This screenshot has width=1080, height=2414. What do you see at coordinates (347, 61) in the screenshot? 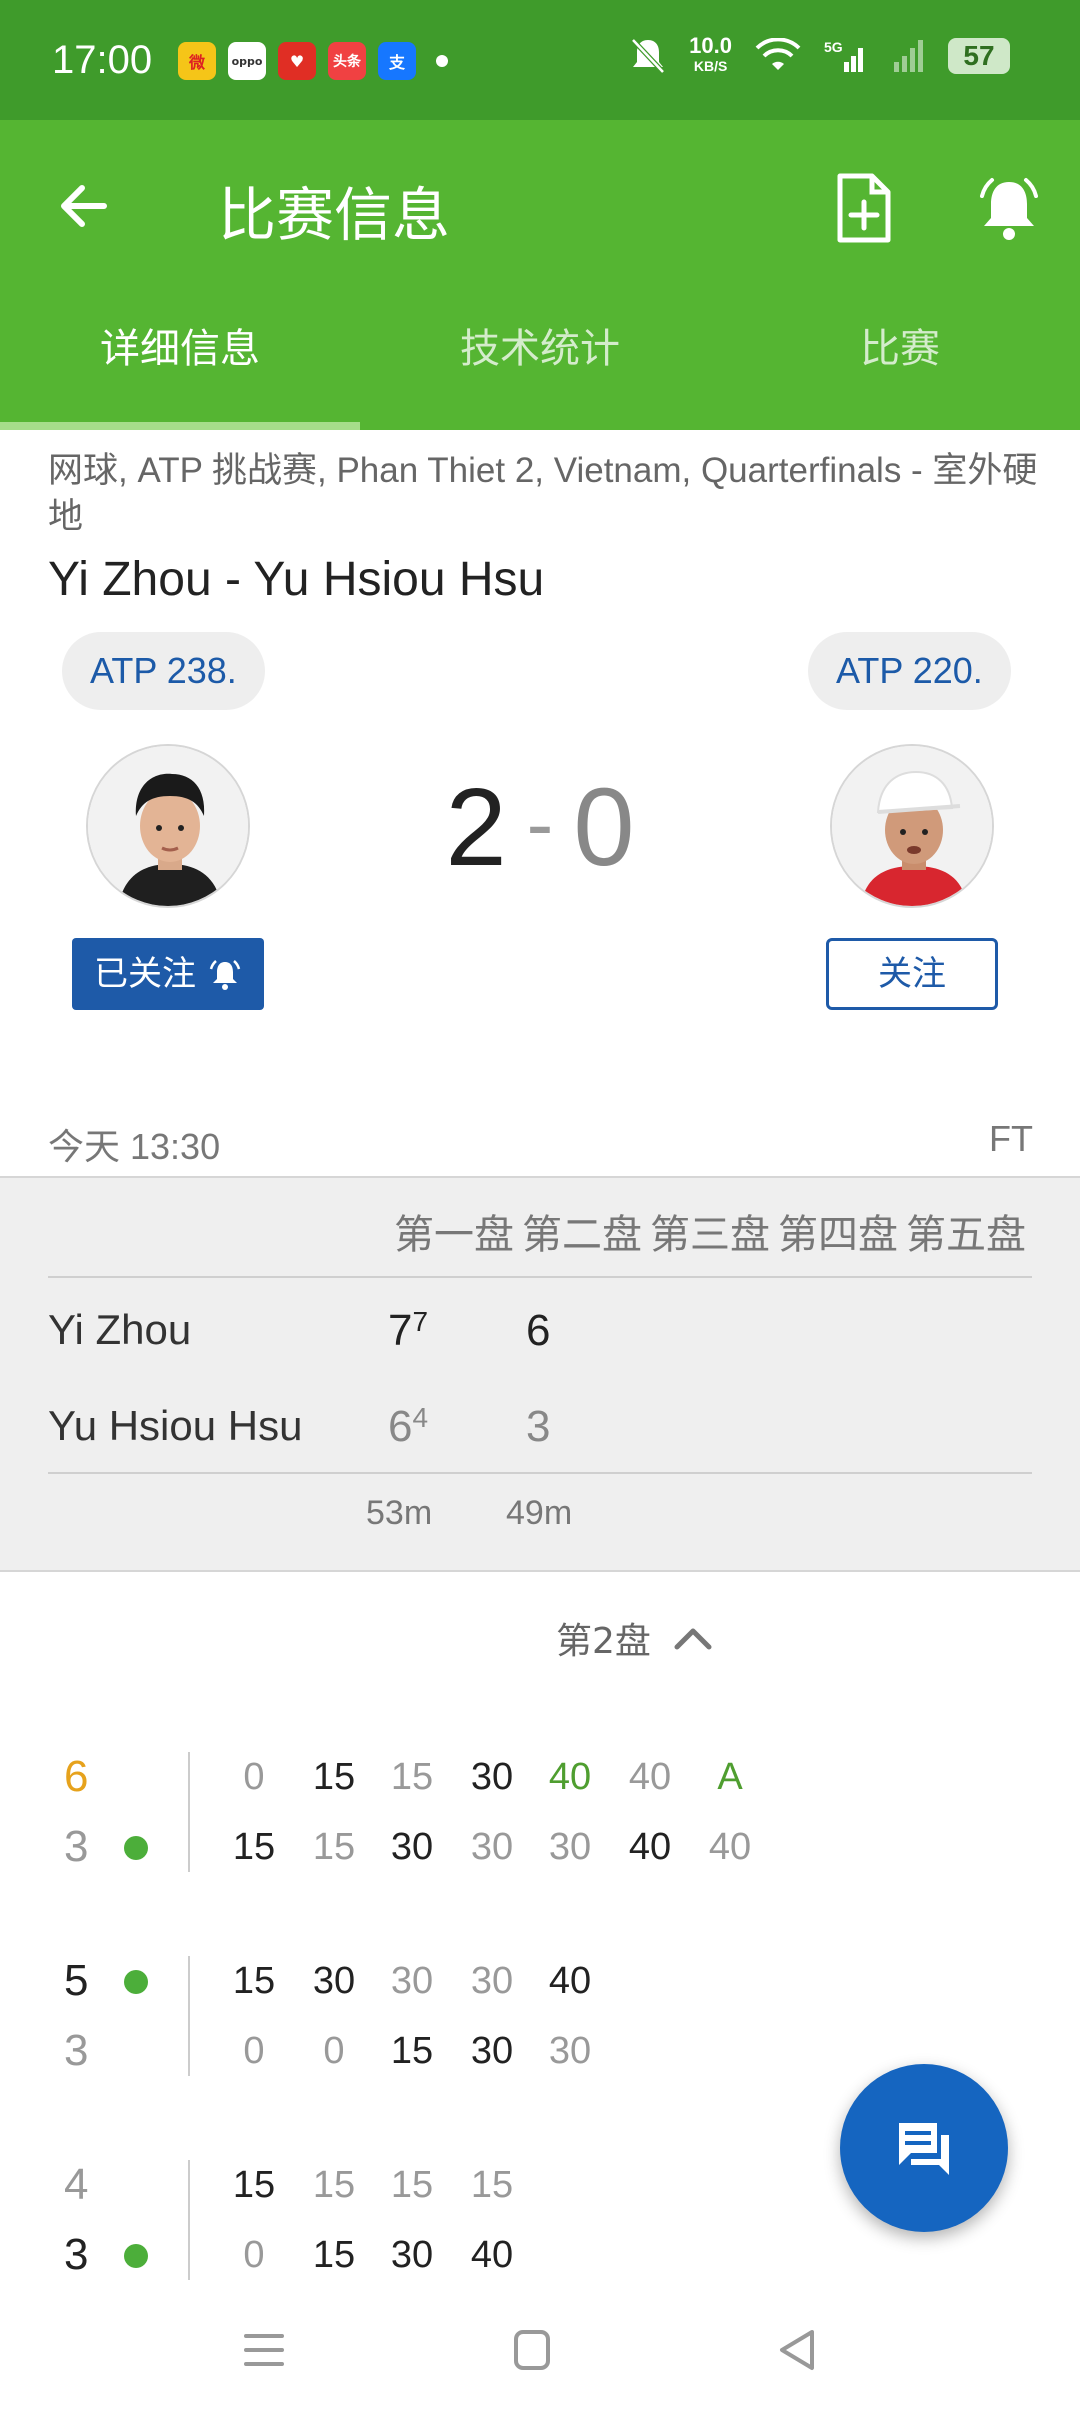
I see `toutiao-app-icon: 头条` at bounding box center [347, 61].